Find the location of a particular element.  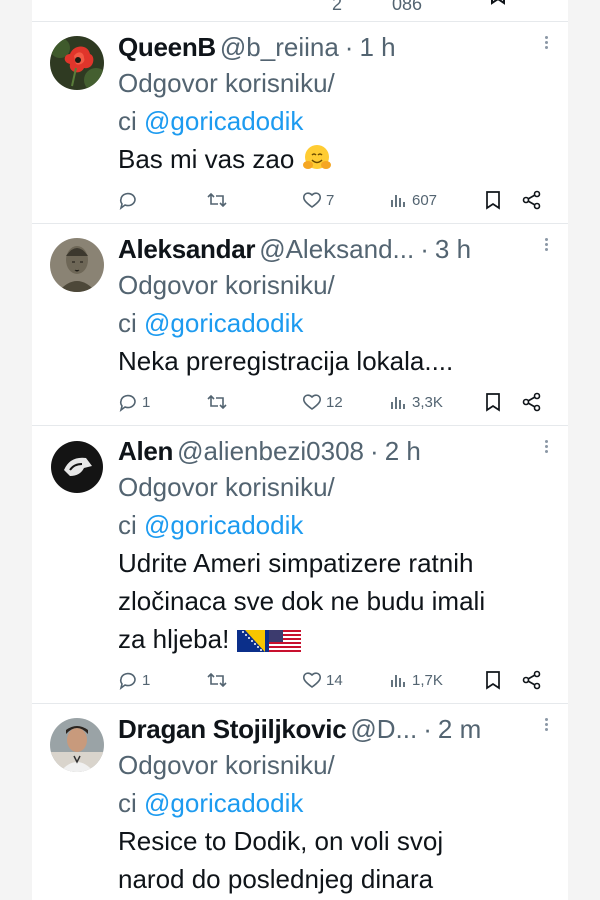

red-poppy-flower-icon is located at coordinates (77, 63).